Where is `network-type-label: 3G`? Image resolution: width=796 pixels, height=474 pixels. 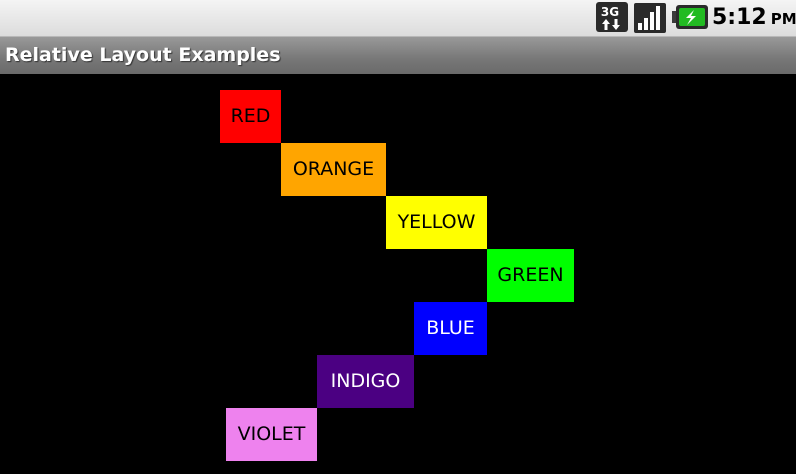 network-type-label: 3G is located at coordinates (610, 12).